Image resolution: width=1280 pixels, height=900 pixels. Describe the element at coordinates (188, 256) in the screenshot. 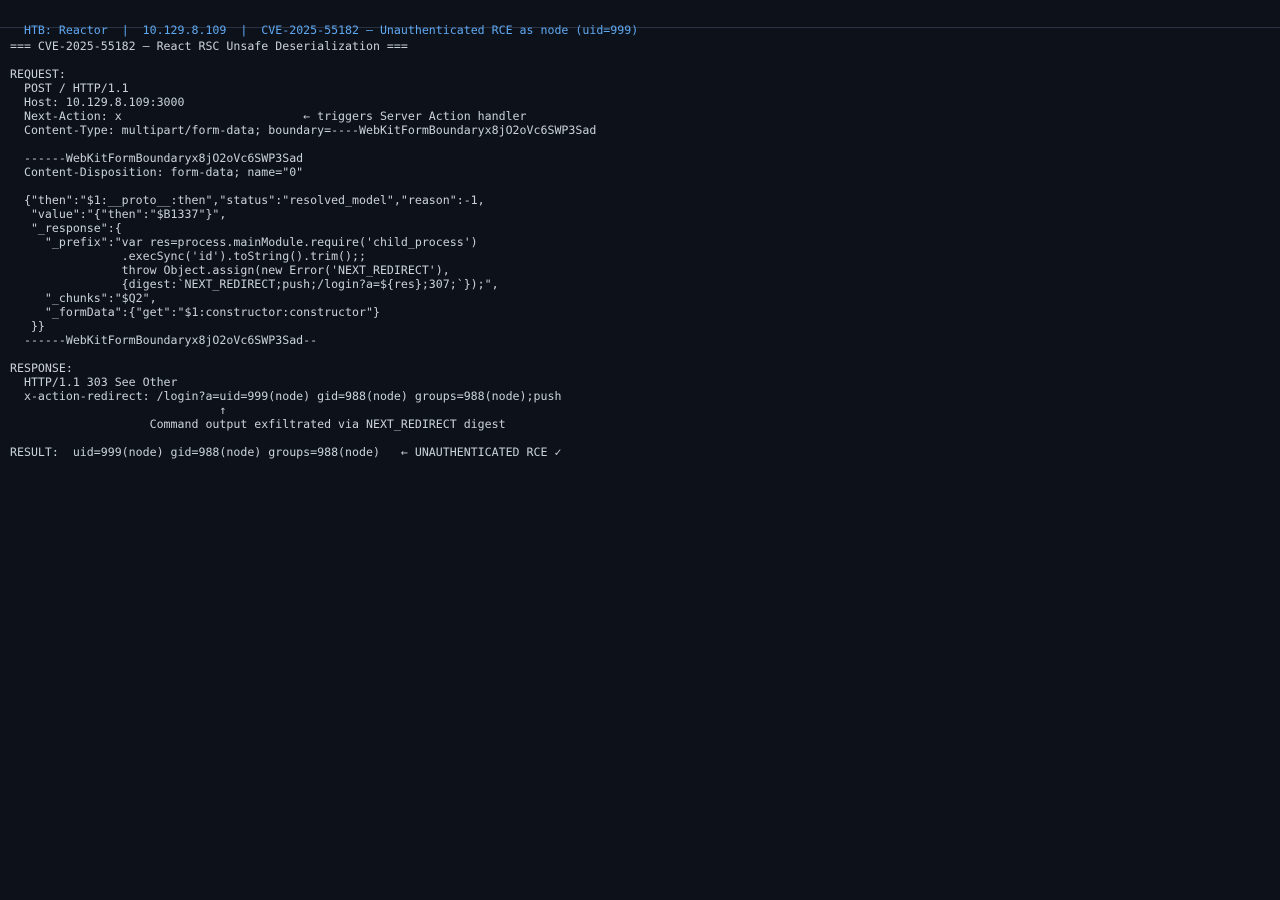

I see `terminal-line: .execSync('id').toString().trim();;` at that location.